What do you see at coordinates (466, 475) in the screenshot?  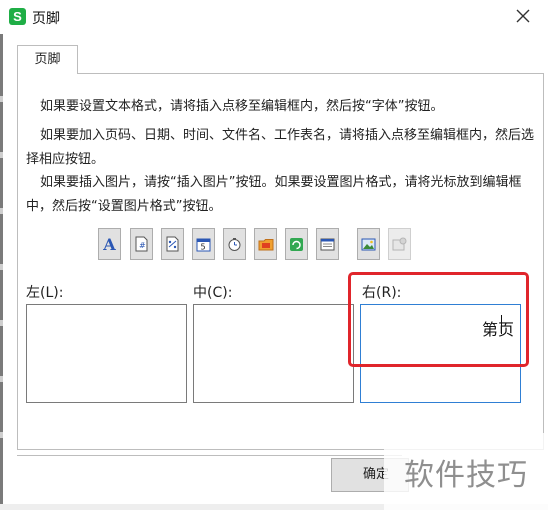 I see `watermark-text: 软件技巧` at bounding box center [466, 475].